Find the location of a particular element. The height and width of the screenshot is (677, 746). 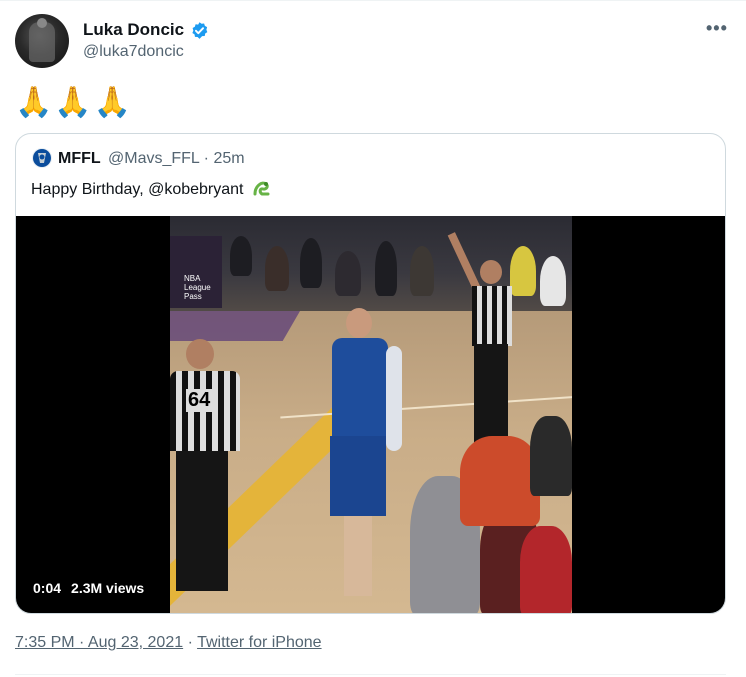

avatar-figure-head is located at coordinates (42, 23).